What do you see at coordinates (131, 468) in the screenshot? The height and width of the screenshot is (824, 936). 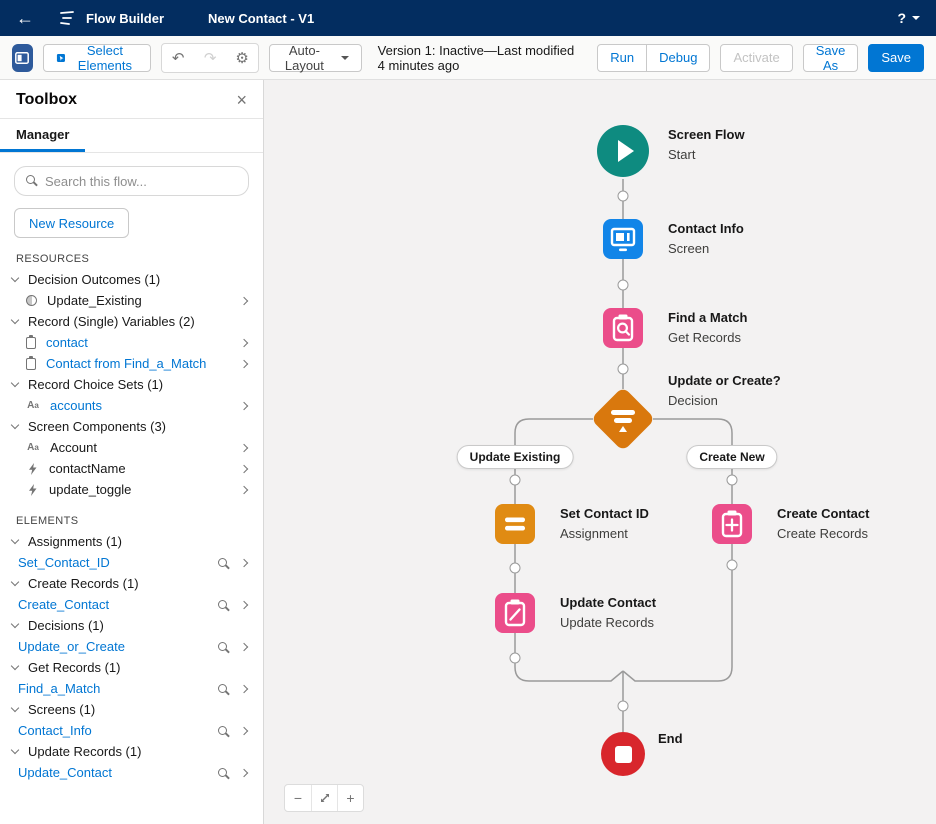 I see `resource-item-contactname: contactName` at bounding box center [131, 468].